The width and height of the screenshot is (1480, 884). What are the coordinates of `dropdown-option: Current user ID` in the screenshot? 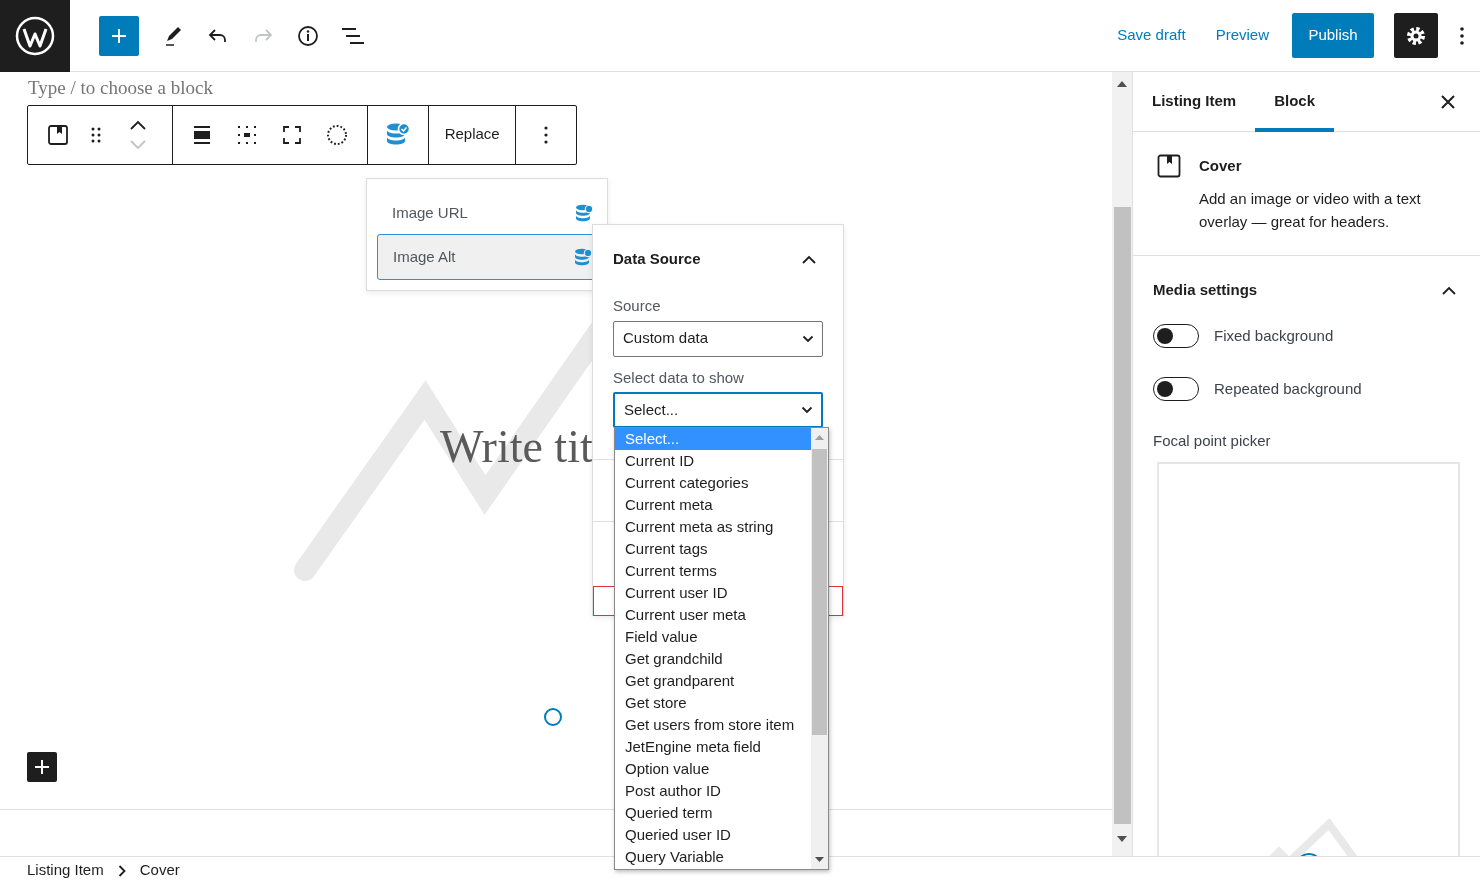 It's located at (713, 593).